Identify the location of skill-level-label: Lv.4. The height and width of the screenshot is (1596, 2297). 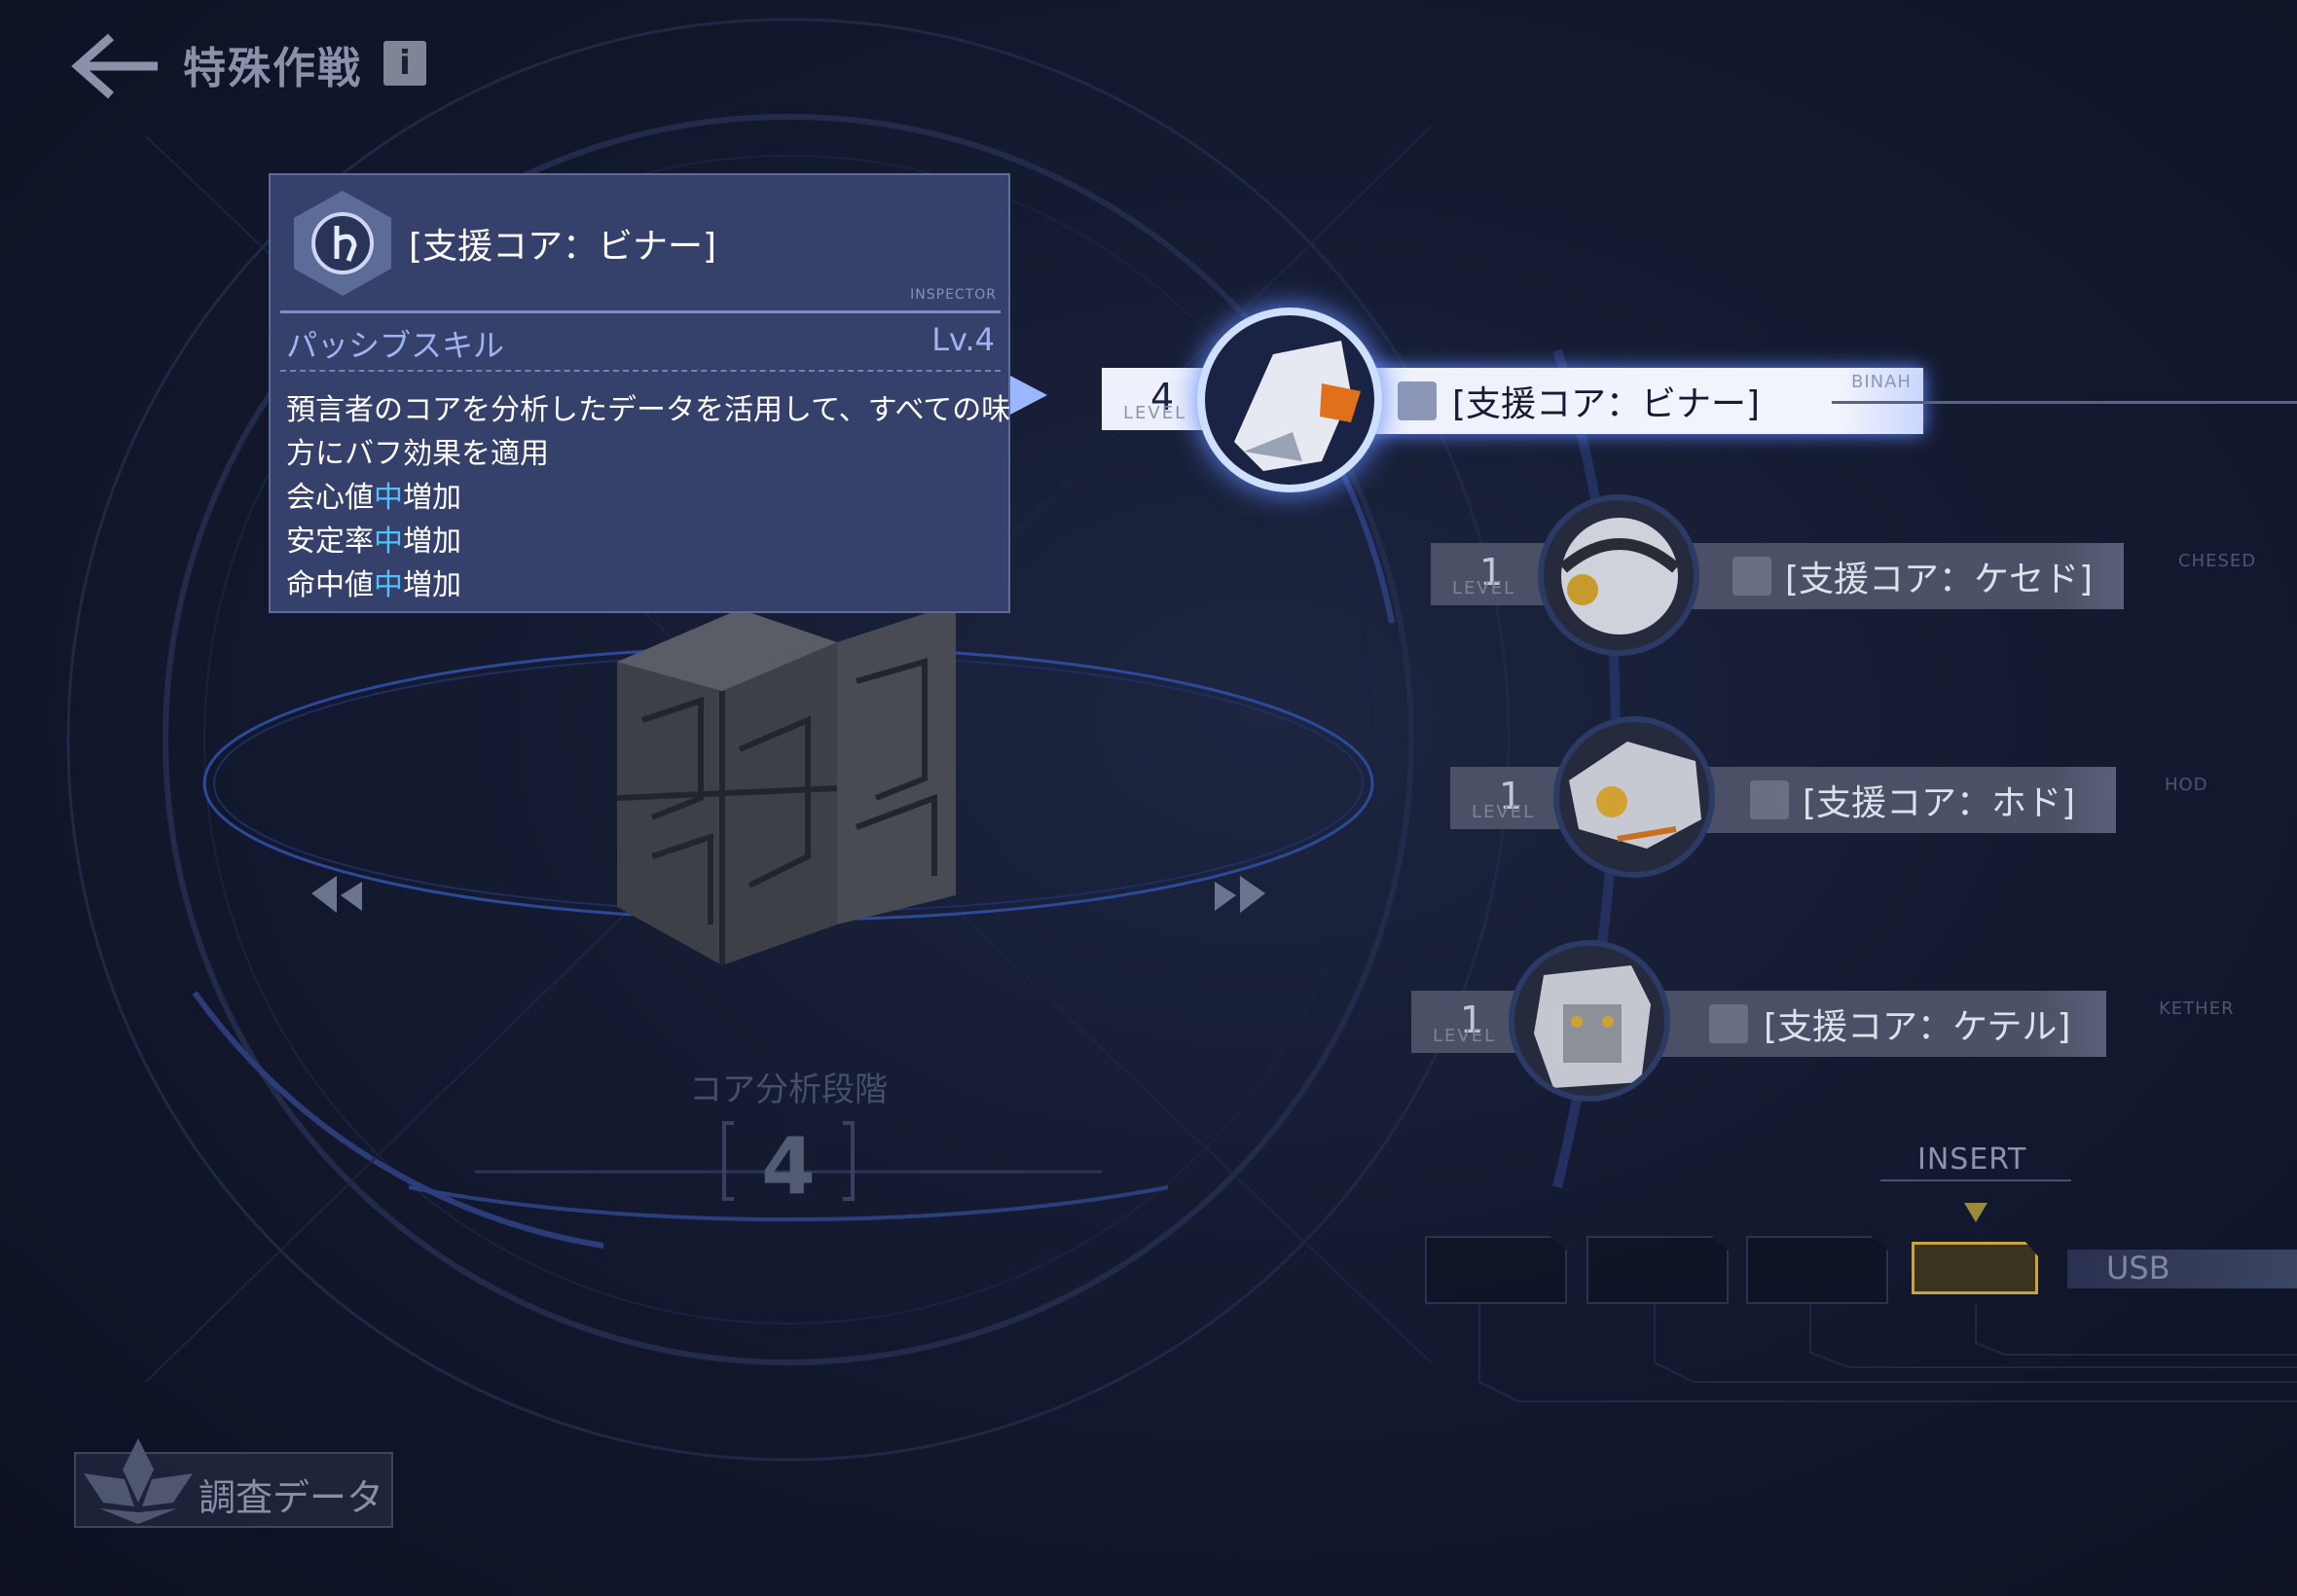
(963, 339).